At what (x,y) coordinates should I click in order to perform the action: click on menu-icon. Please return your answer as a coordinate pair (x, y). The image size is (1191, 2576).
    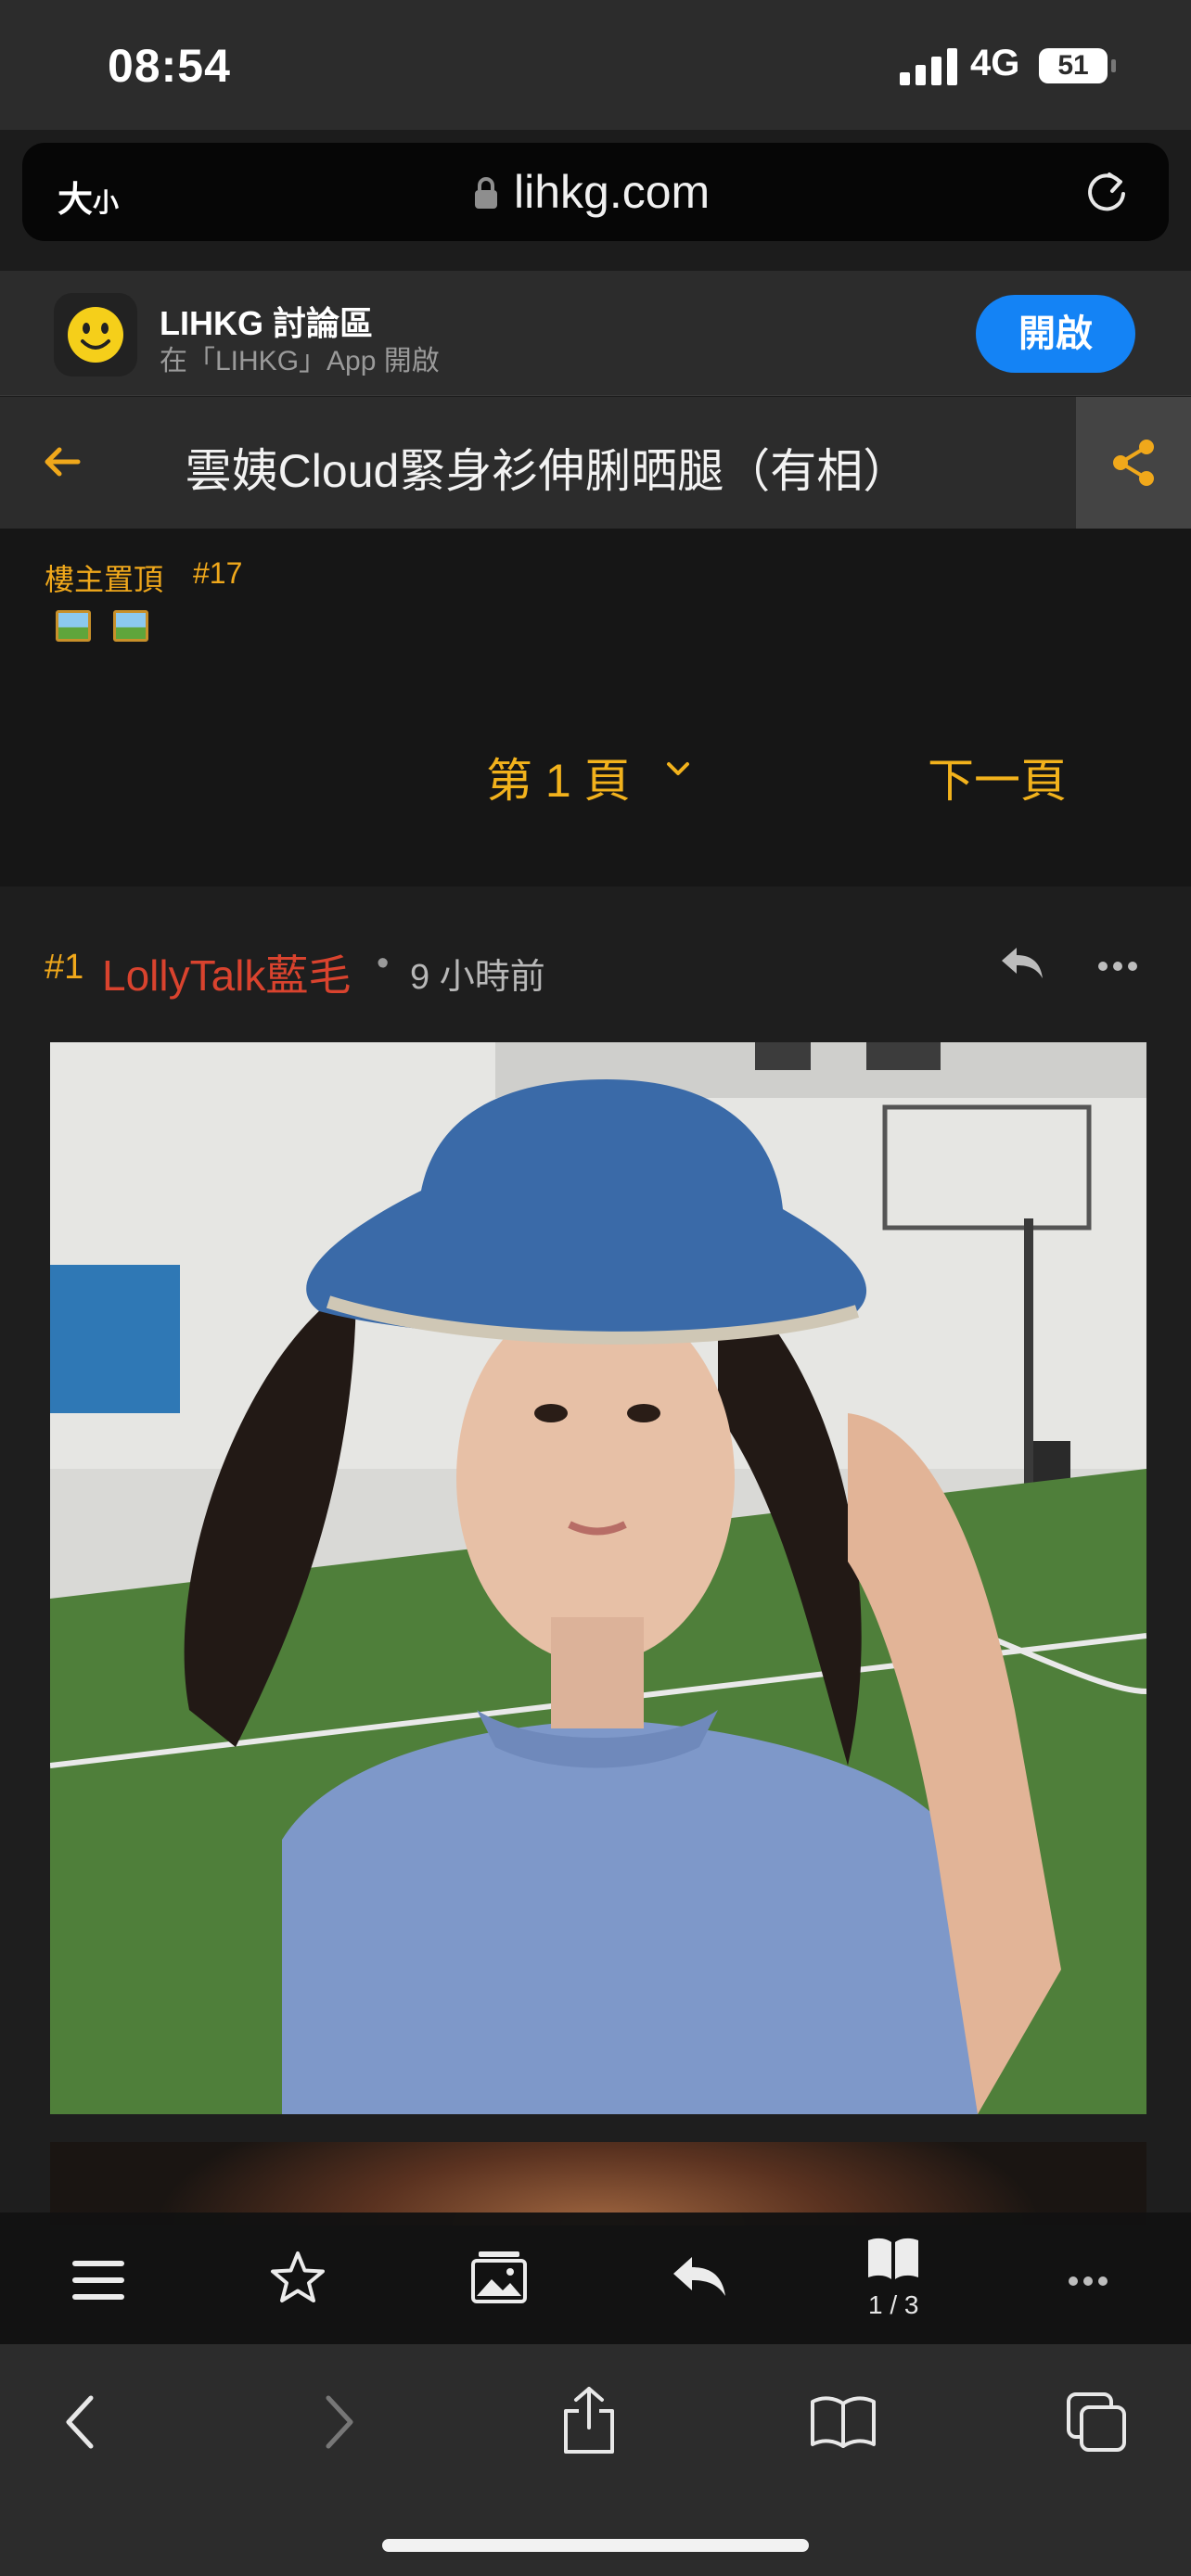
    Looking at the image, I should click on (98, 2280).